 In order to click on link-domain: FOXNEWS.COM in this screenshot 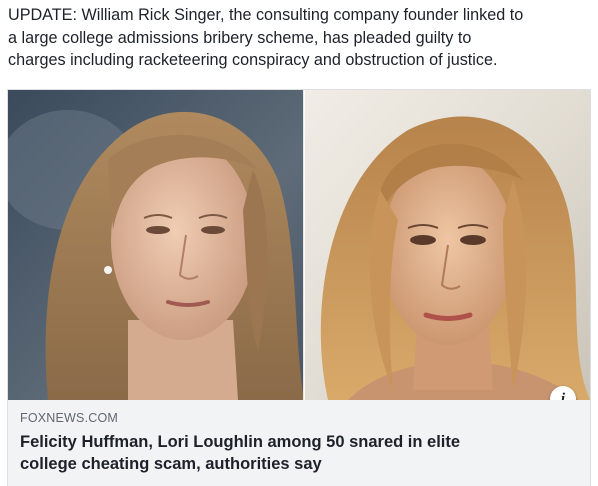, I will do `click(69, 418)`.